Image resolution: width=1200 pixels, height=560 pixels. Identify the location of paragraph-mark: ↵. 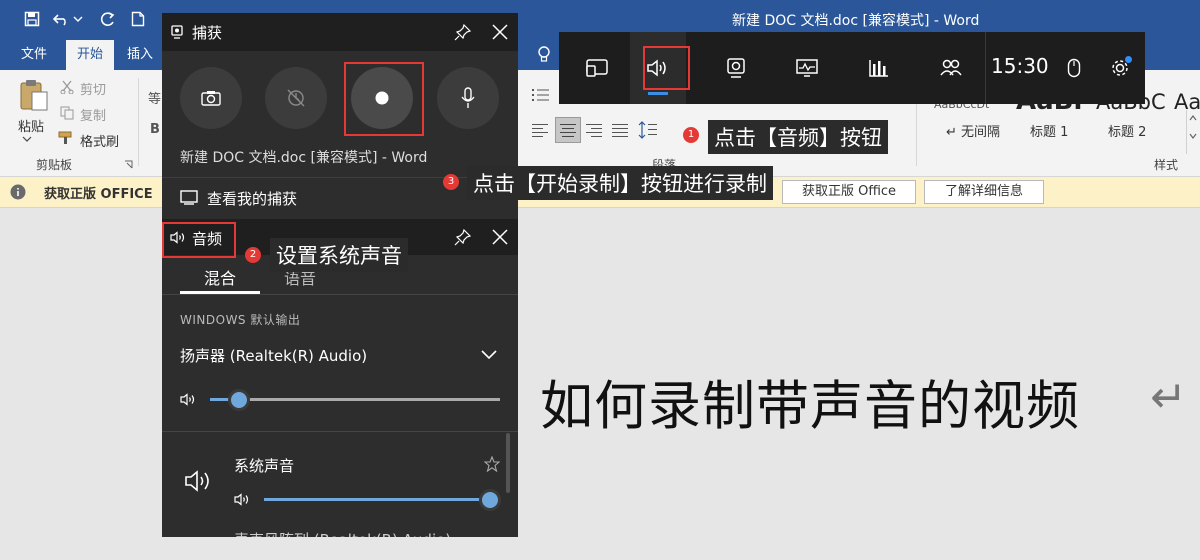
(1168, 397).